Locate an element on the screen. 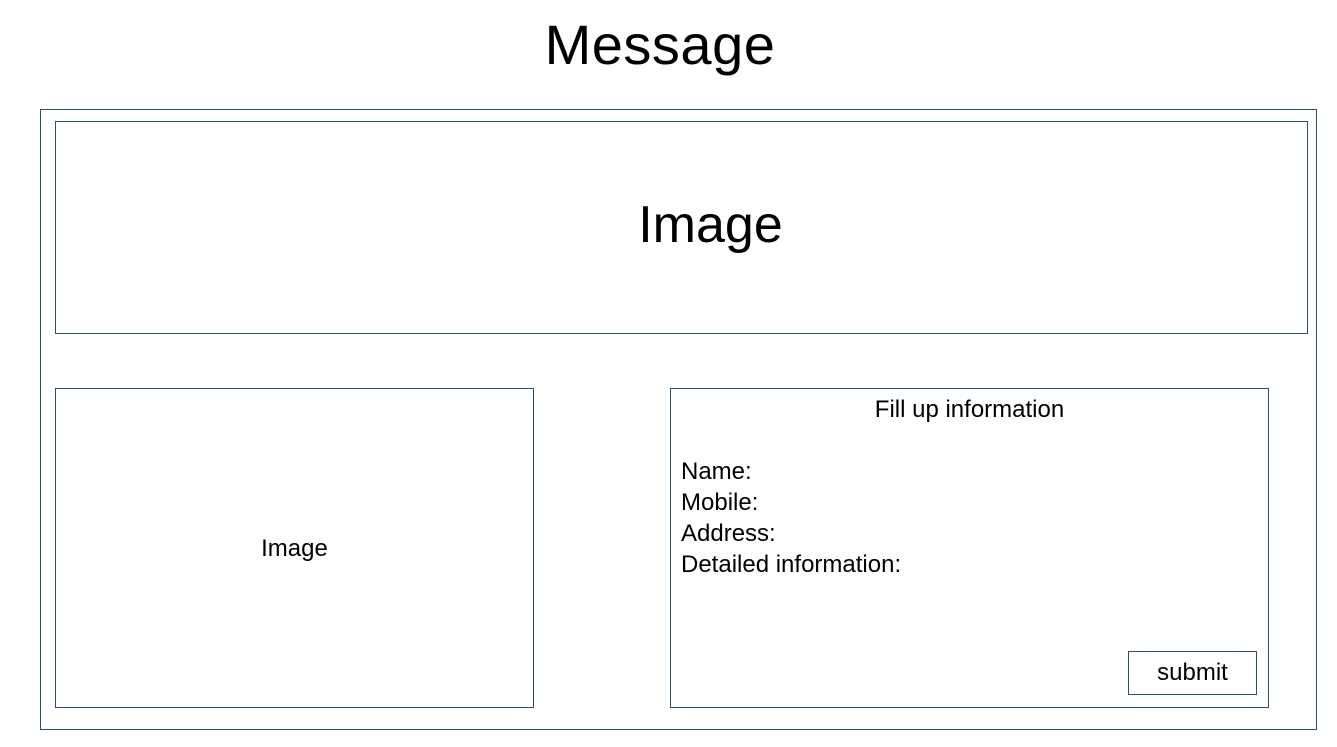 This screenshot has width=1337, height=747. banner-image-label: Image is located at coordinates (710, 224).